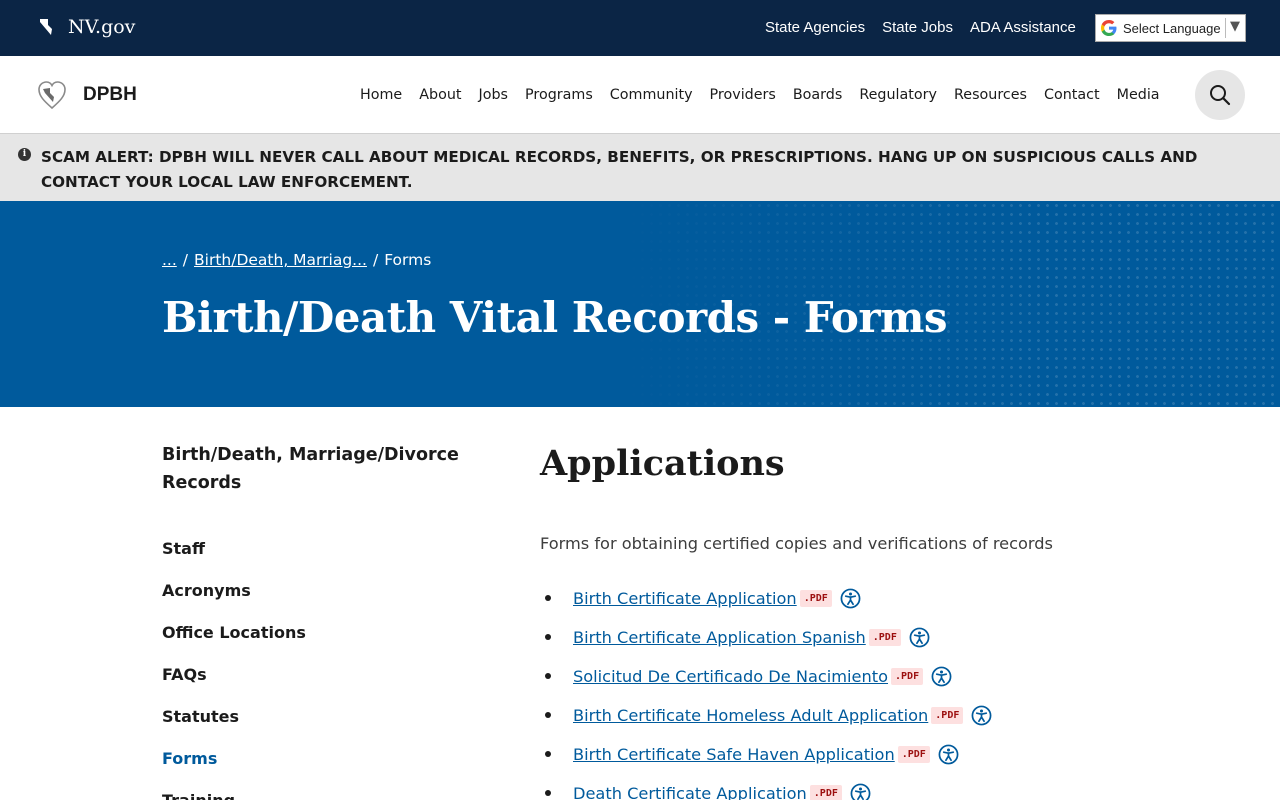 The height and width of the screenshot is (800, 1280). What do you see at coordinates (1072, 95) in the screenshot?
I see `nav-contact: Contact` at bounding box center [1072, 95].